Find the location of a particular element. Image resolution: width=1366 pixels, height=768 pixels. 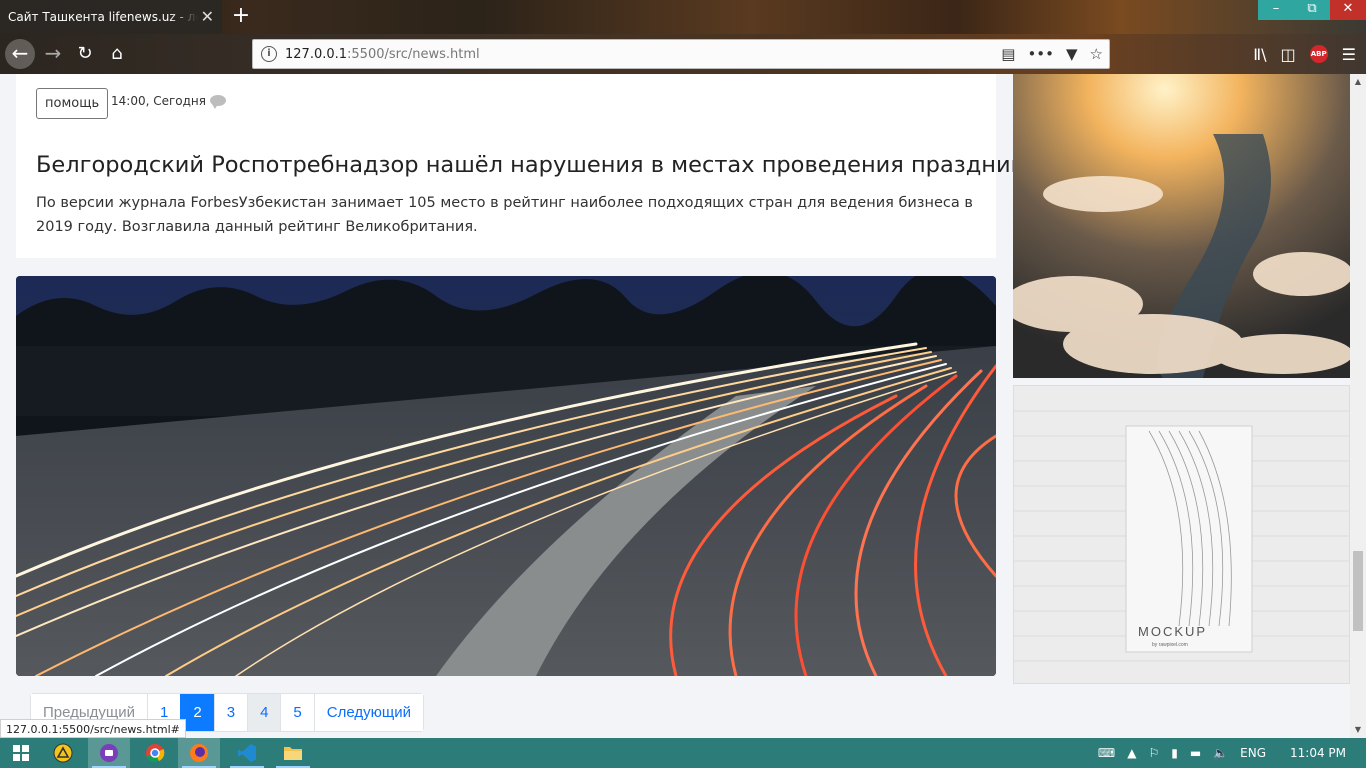

scroll-down-icon: ▼ is located at coordinates (1358, 730).